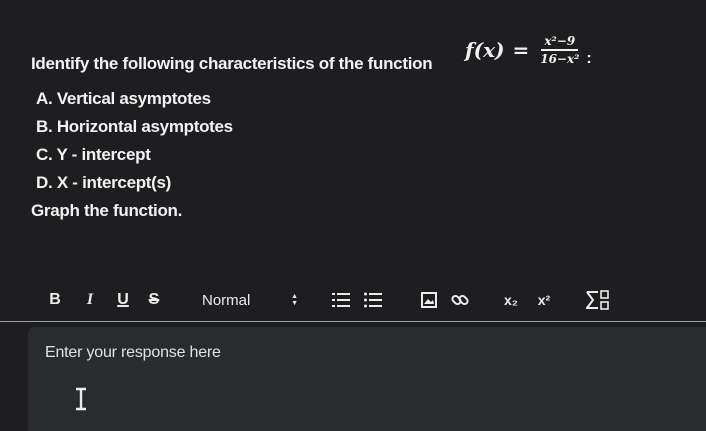 The width and height of the screenshot is (706, 431). I want to click on insert-image-button, so click(429, 300).